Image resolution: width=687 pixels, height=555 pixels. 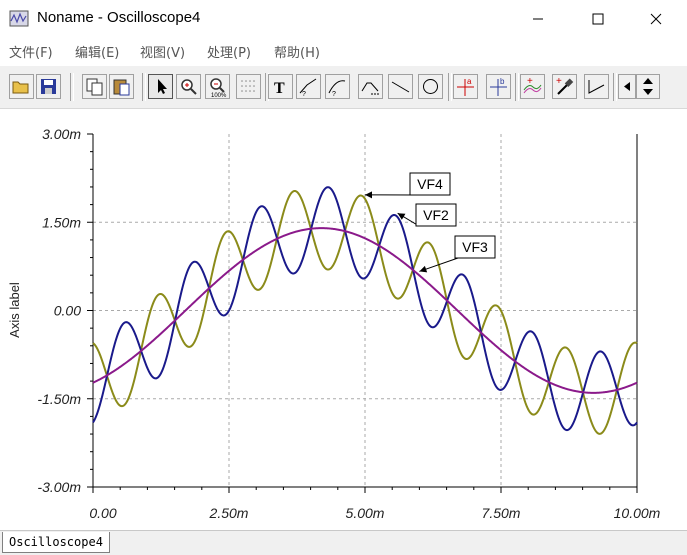 What do you see at coordinates (61, 134) in the screenshot?
I see `y-tick-label: 3.00m` at bounding box center [61, 134].